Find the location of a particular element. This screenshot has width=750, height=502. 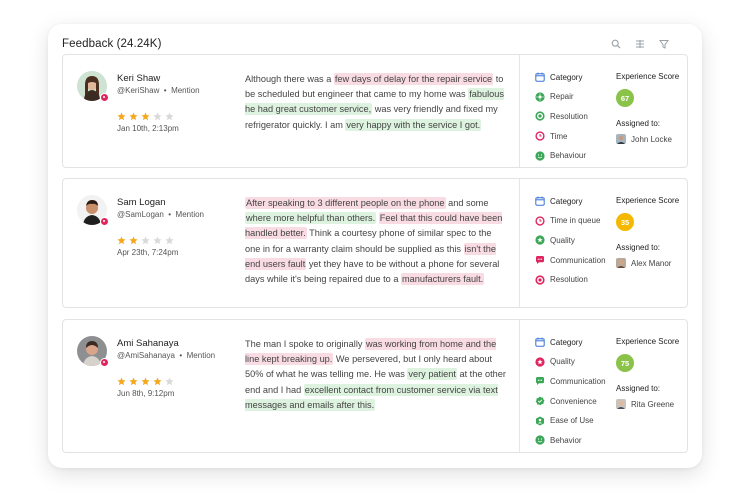

filter-icon is located at coordinates (664, 44).